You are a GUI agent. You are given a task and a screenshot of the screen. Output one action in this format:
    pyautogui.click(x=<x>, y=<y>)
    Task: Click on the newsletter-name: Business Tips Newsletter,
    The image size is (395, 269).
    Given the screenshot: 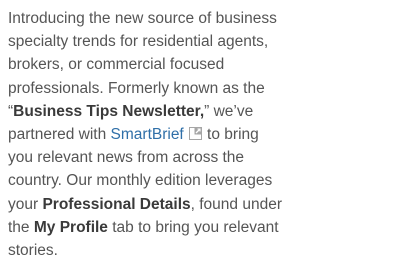 What is the action you would take?
    pyautogui.click(x=109, y=111)
    